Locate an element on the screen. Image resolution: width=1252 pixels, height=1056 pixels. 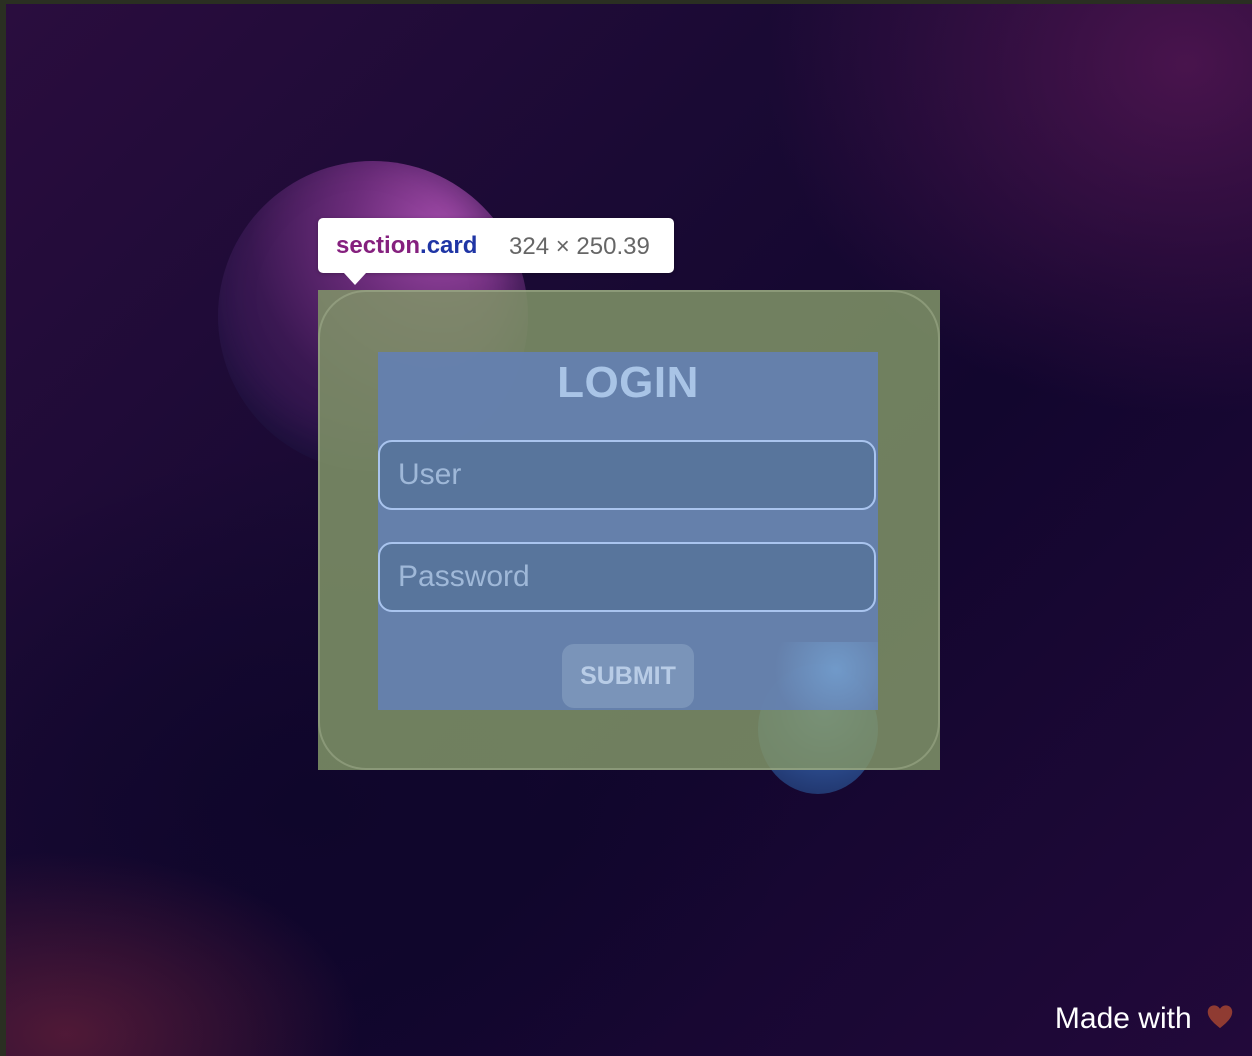
tooltip-tag-name: section is located at coordinates (378, 245).